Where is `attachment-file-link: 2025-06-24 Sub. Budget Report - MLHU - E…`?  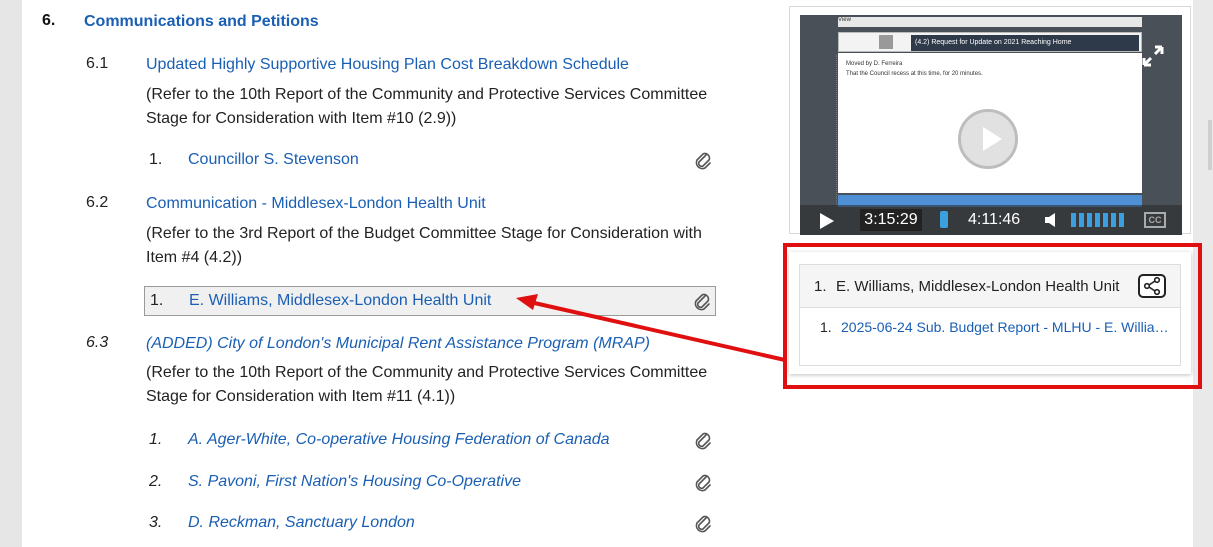 attachment-file-link: 2025-06-24 Sub. Budget Report - MLHU - E… is located at coordinates (1006, 327).